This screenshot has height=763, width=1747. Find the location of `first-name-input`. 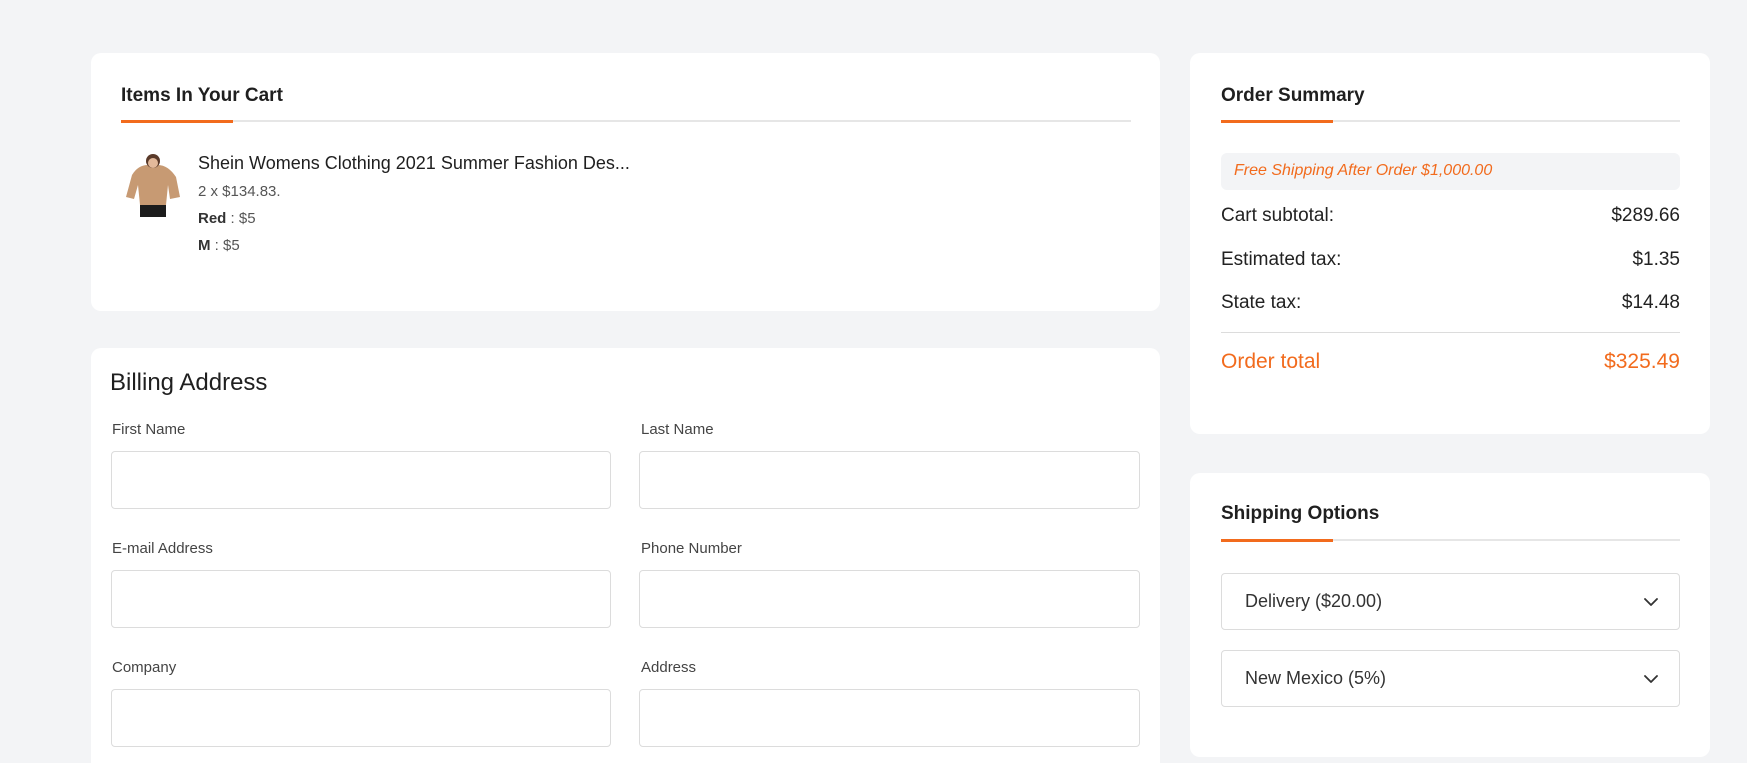

first-name-input is located at coordinates (361, 480).